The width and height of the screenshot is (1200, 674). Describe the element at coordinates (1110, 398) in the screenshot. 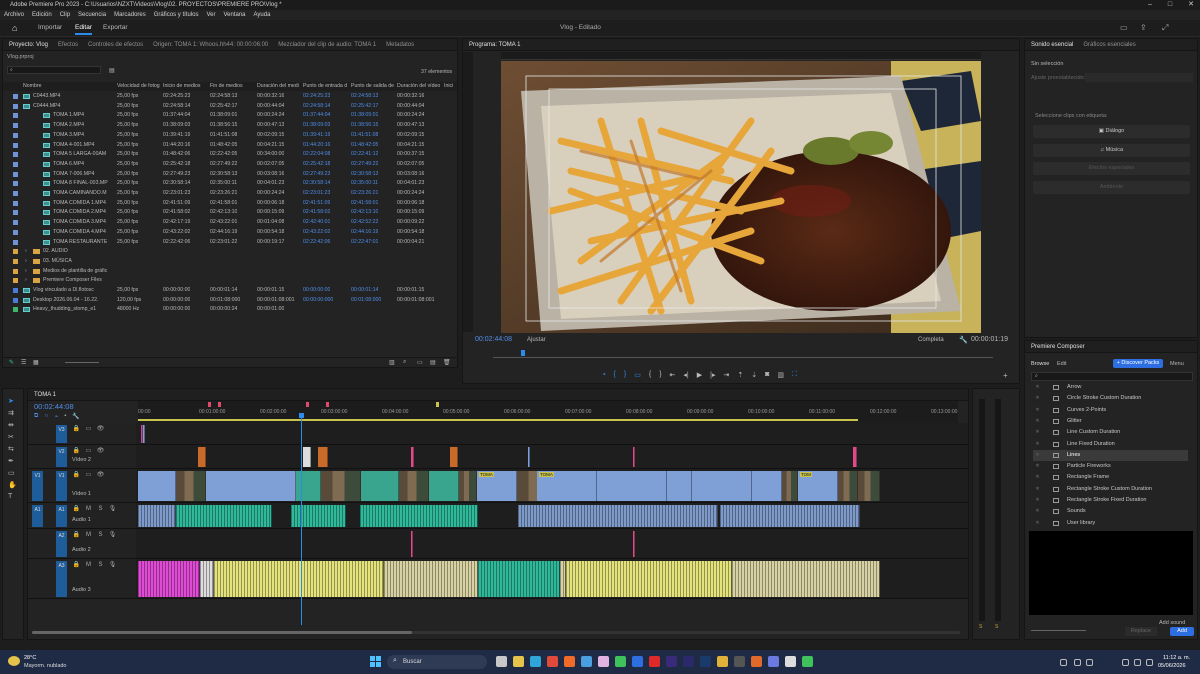

I see `composer-item: ★ Circle Stroke Custom Duration` at that location.